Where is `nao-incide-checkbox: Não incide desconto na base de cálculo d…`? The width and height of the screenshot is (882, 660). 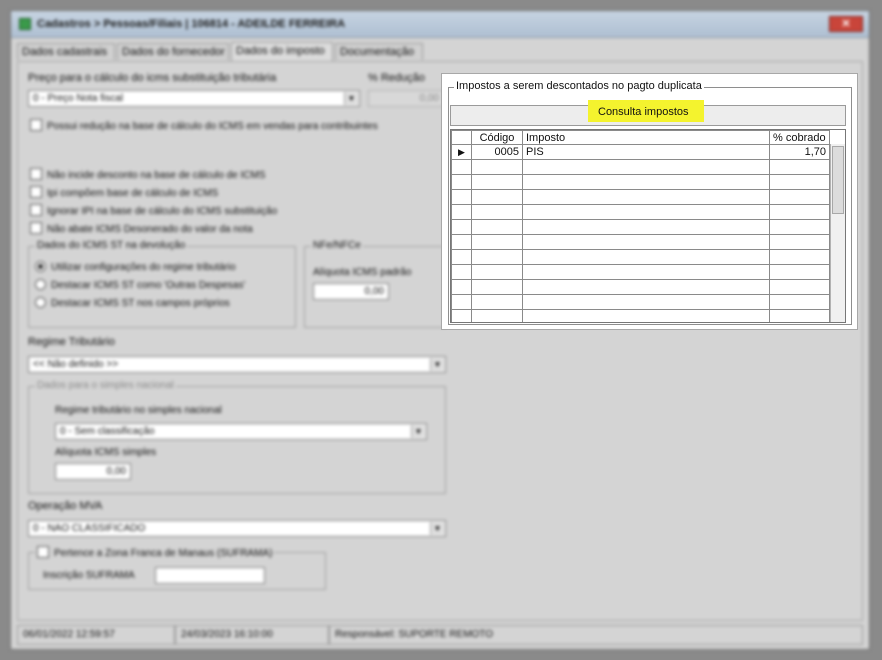 nao-incide-checkbox: Não incide desconto na base de cálculo d… is located at coordinates (147, 174).